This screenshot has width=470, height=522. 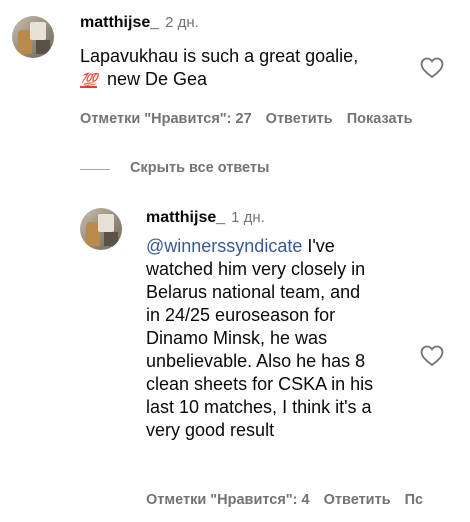 I want to click on comment-line: @winnerssyndicate I've, so click(x=281, y=246).